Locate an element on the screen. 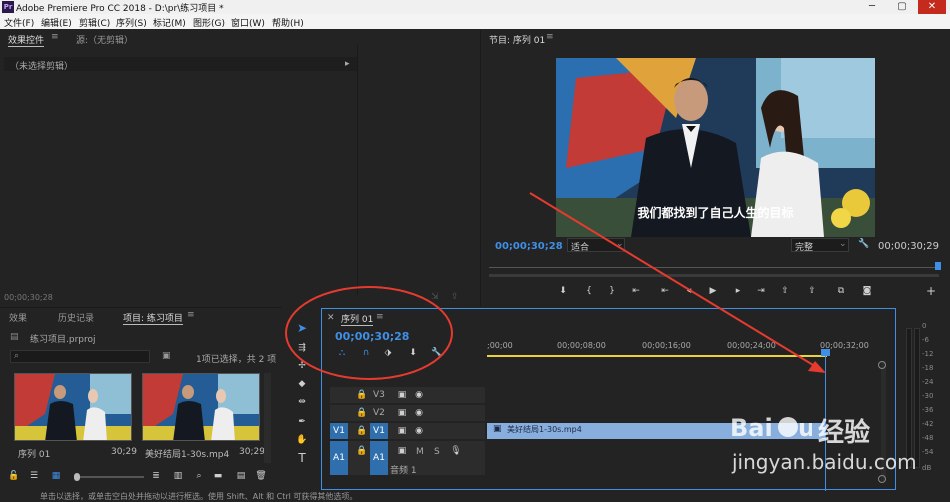 This screenshot has width=950, height=502. svg-text: Bai is located at coordinates (751, 428).